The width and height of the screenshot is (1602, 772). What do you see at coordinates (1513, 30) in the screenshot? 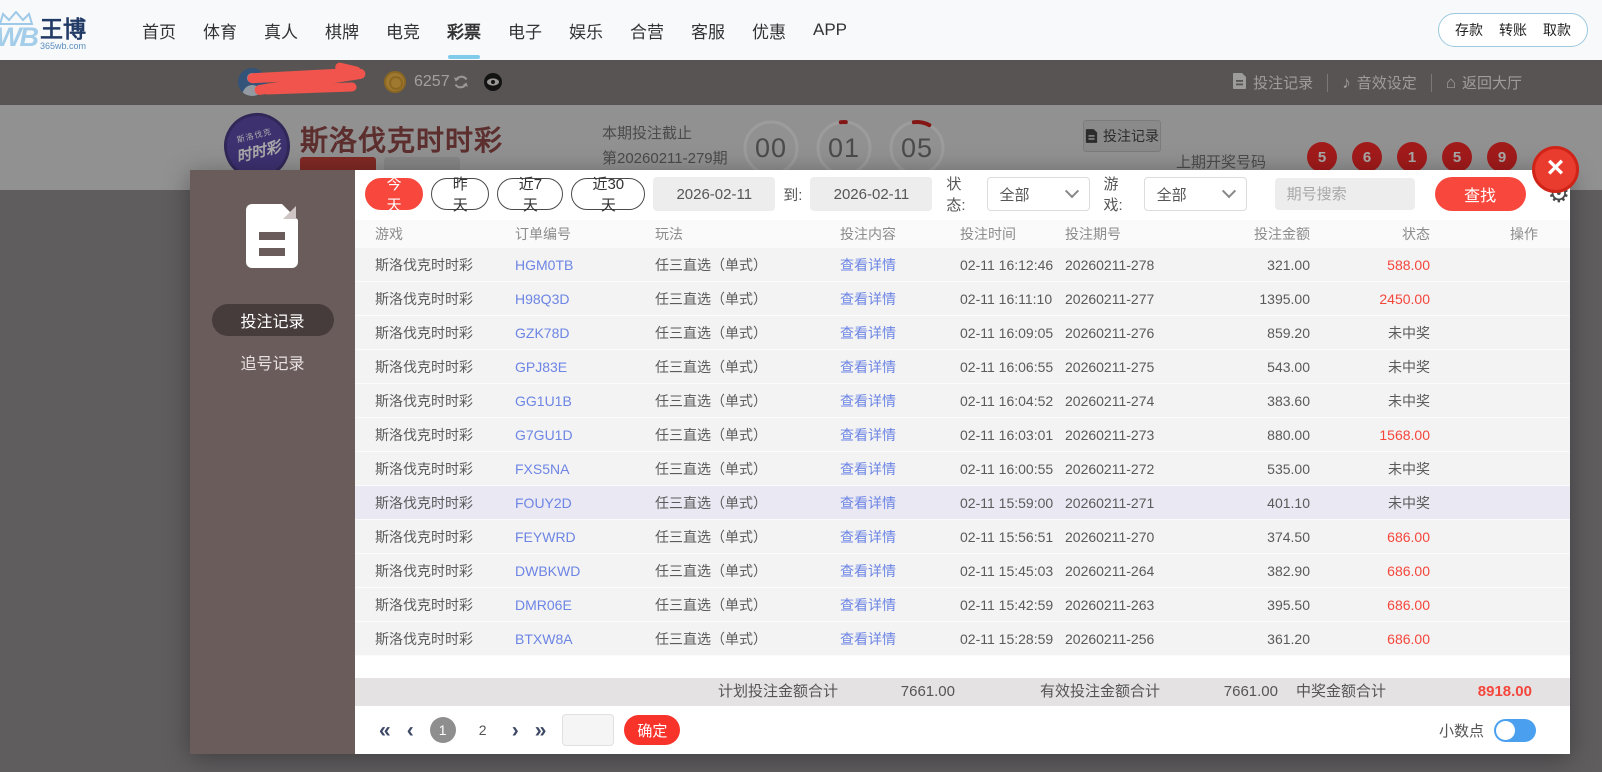
I see `wallet-action: 转账` at bounding box center [1513, 30].